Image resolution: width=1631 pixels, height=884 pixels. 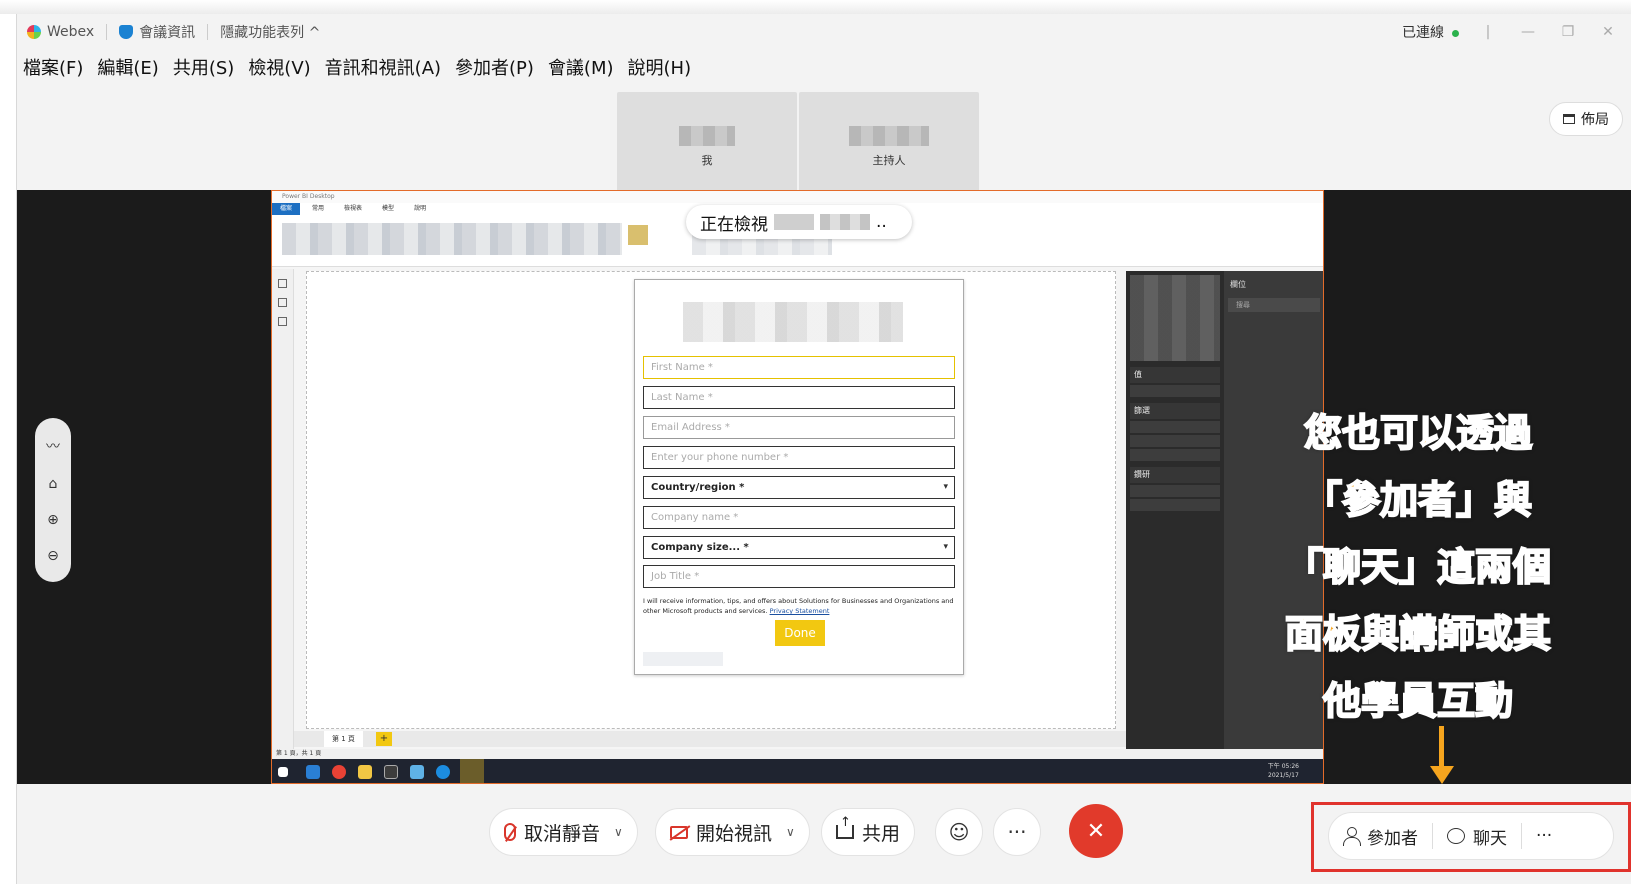 I want to click on pbi-tab-view: 檢視表, so click(x=353, y=209).